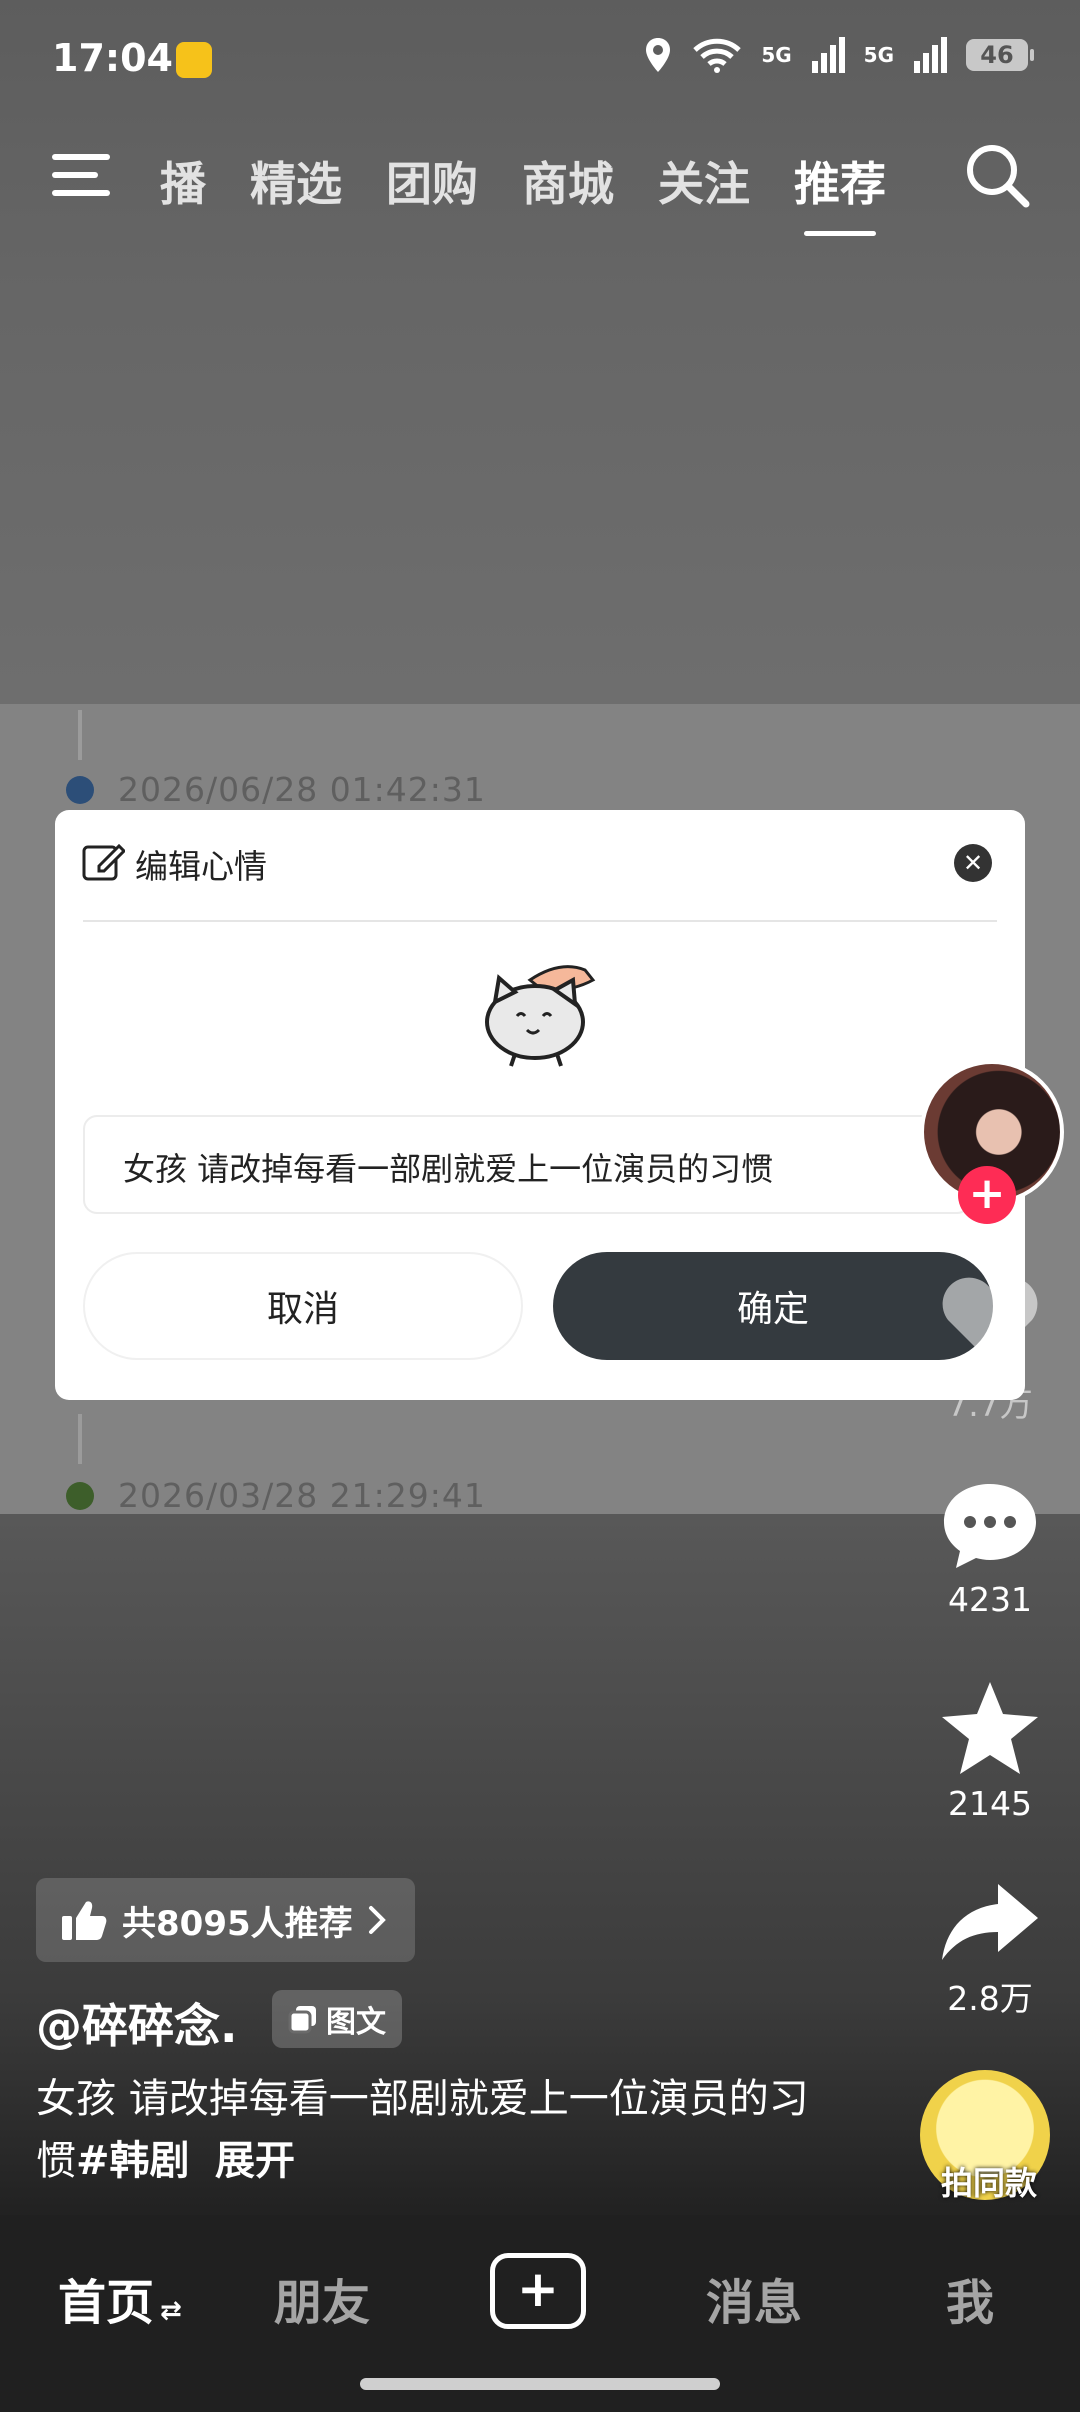  I want to click on status-bar: 17:04 5G 5G 46, so click(540, 60).